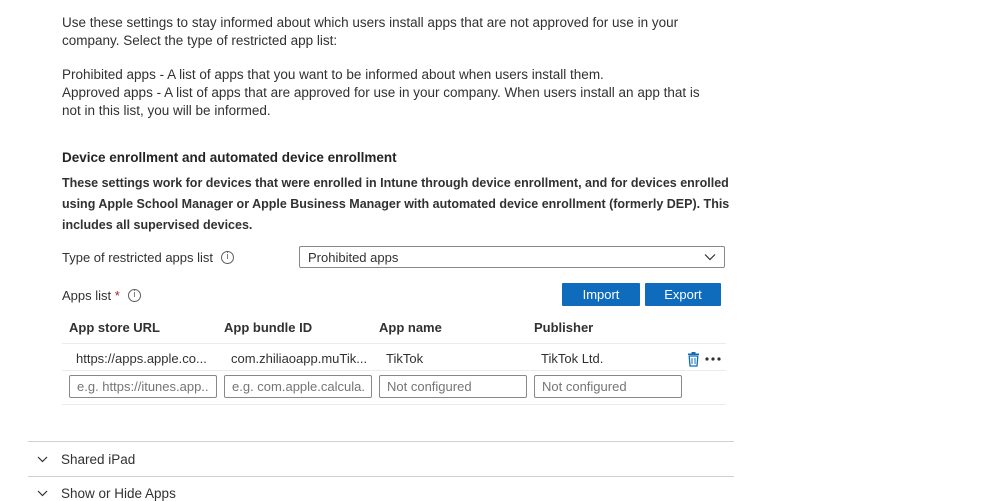 The width and height of the screenshot is (999, 501). I want to click on restricted-type-dropdown: Prohibited apps, so click(512, 257).